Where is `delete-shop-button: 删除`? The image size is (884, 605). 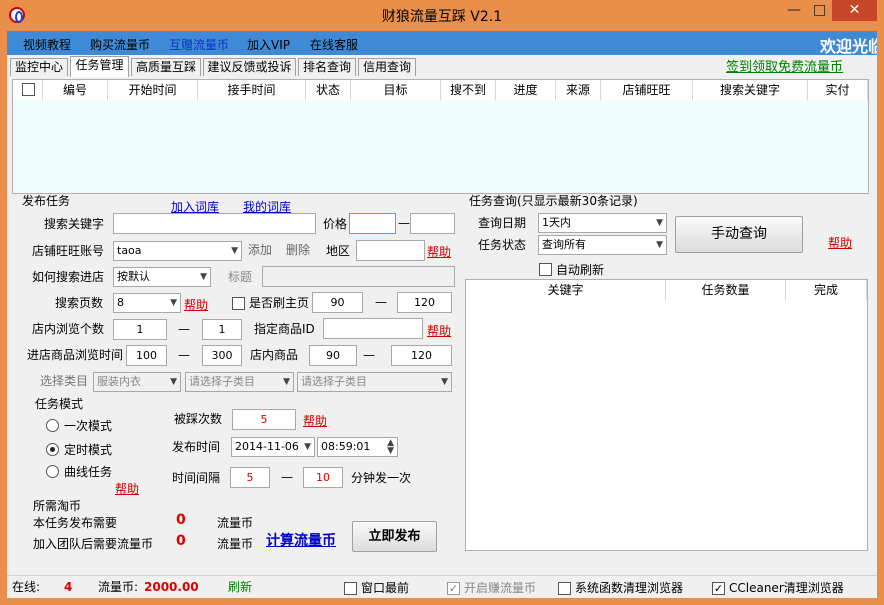
delete-shop-button: 删除 is located at coordinates (298, 250).